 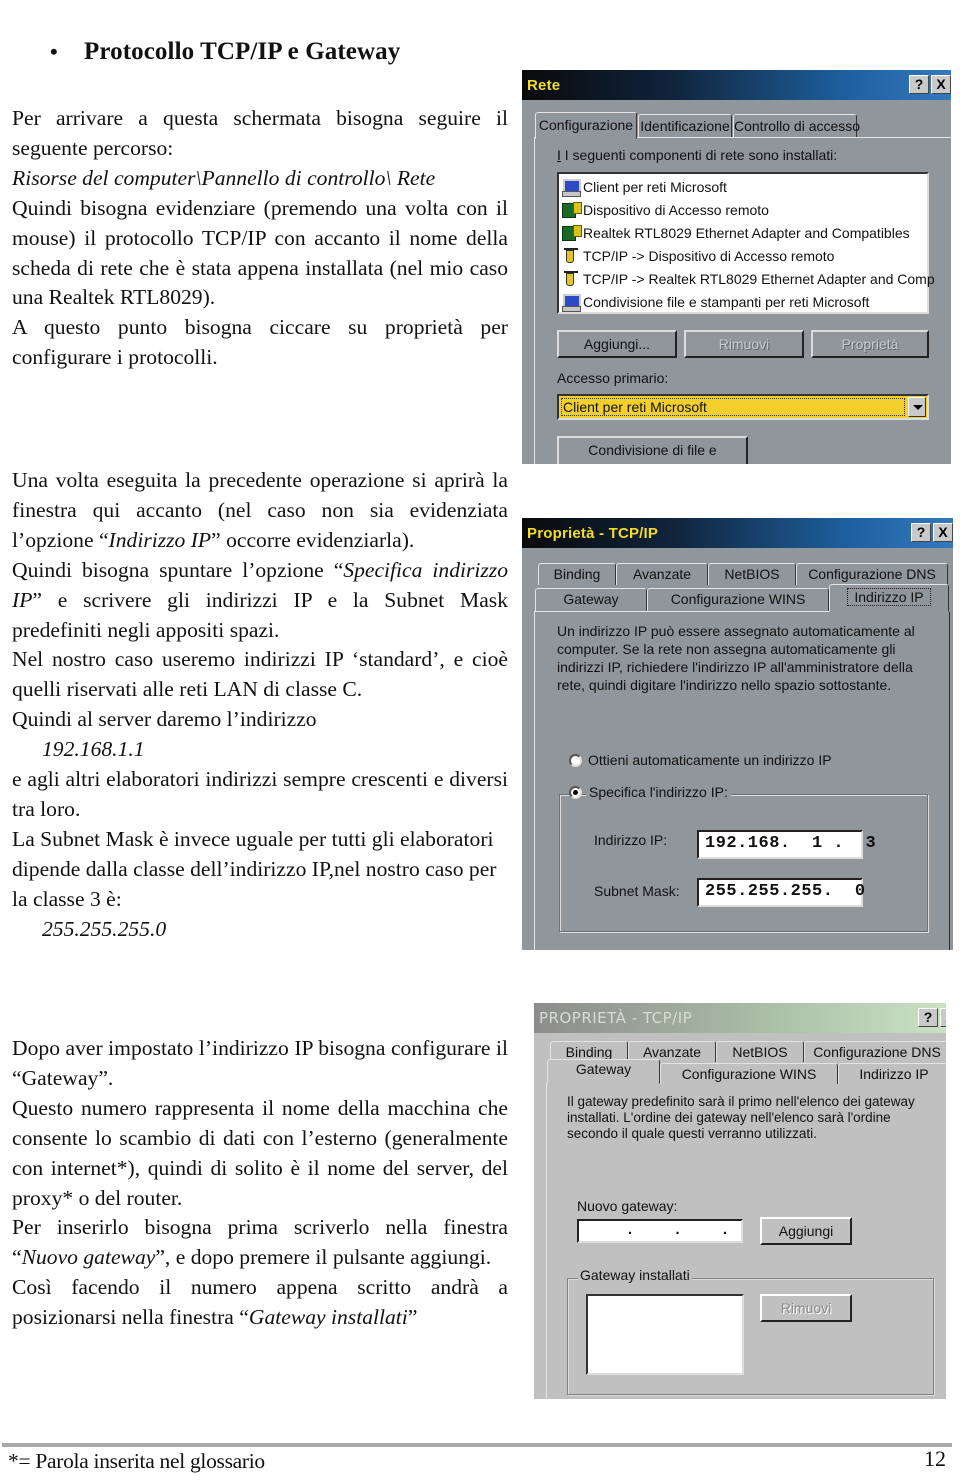 I want to click on remove-gateway-button: Rimuovi, so click(x=806, y=1308).